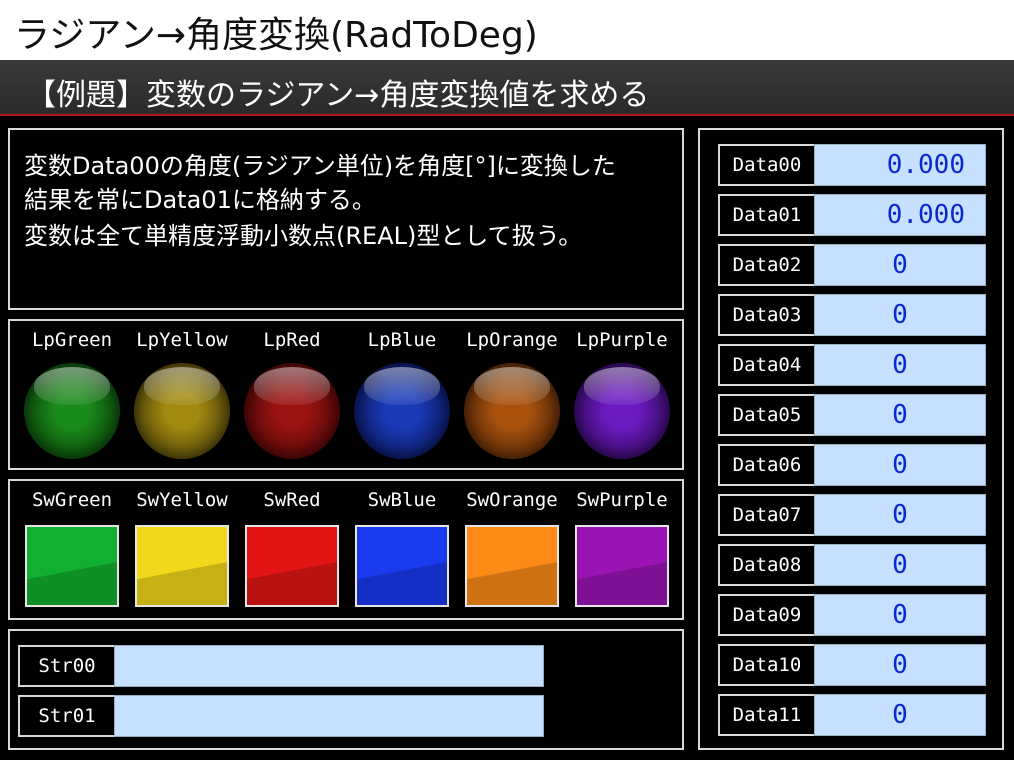 This screenshot has width=1014, height=760. What do you see at coordinates (767, 215) in the screenshot?
I see `data-label: Data01` at bounding box center [767, 215].